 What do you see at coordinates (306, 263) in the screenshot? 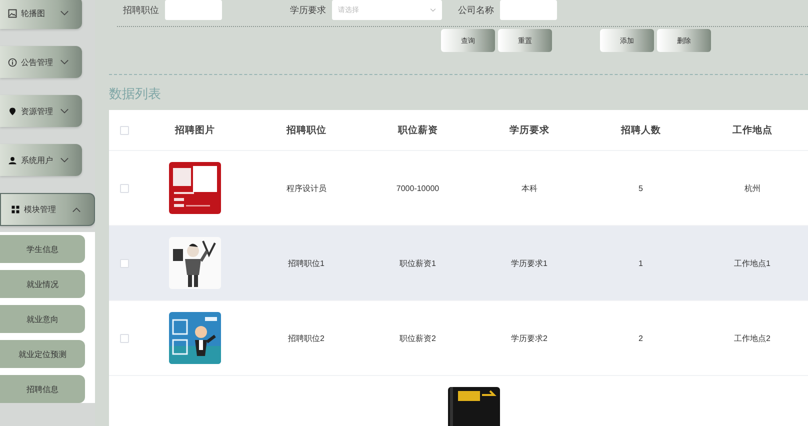
I see `table-cell: 招聘职位1` at bounding box center [306, 263].